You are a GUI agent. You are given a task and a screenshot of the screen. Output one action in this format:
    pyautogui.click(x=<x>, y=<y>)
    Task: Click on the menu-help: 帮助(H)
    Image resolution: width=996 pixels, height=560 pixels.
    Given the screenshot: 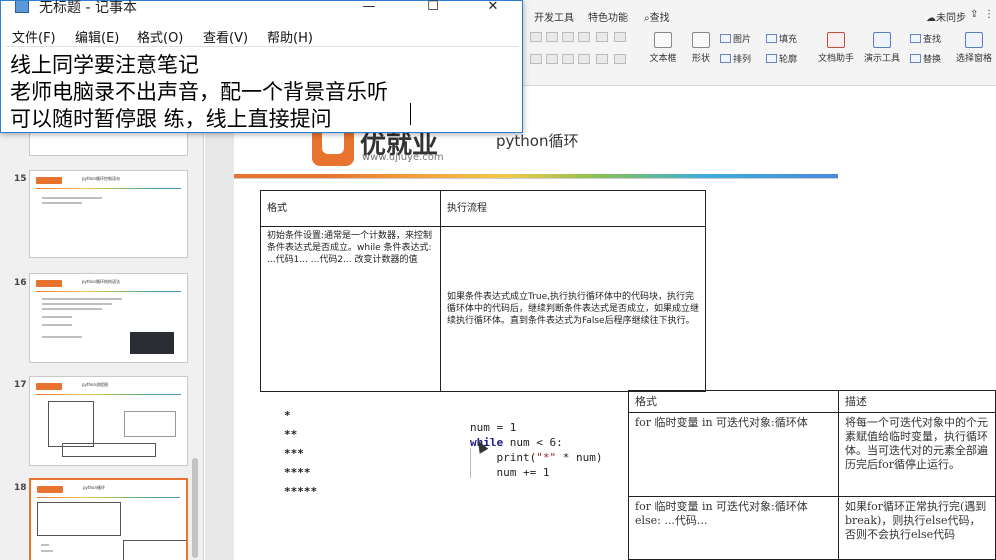 What is the action you would take?
    pyautogui.click(x=290, y=36)
    